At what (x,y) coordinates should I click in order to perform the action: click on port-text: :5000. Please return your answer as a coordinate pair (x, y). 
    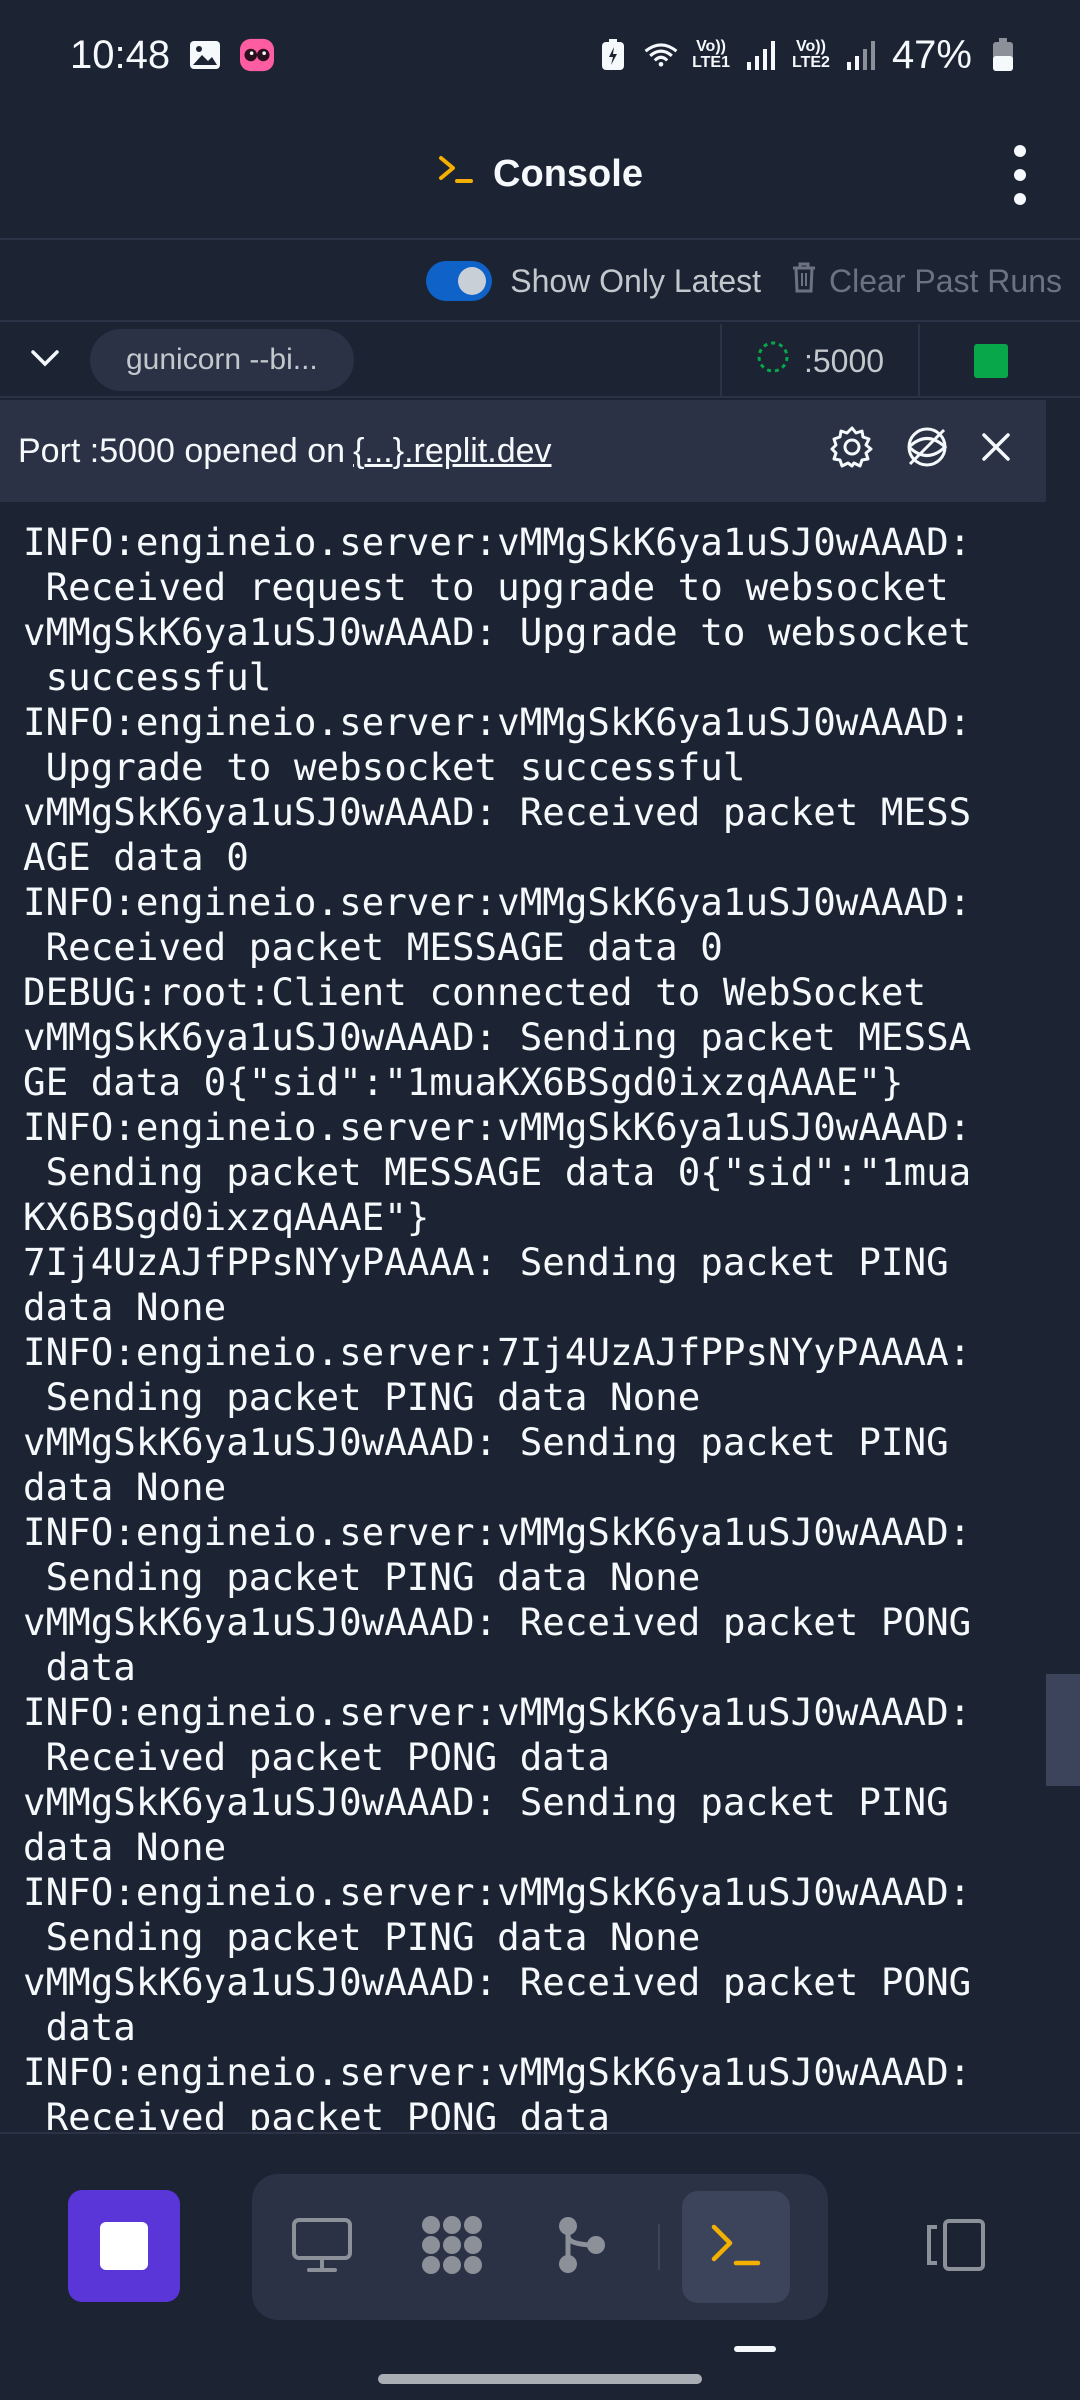
    Looking at the image, I should click on (844, 360).